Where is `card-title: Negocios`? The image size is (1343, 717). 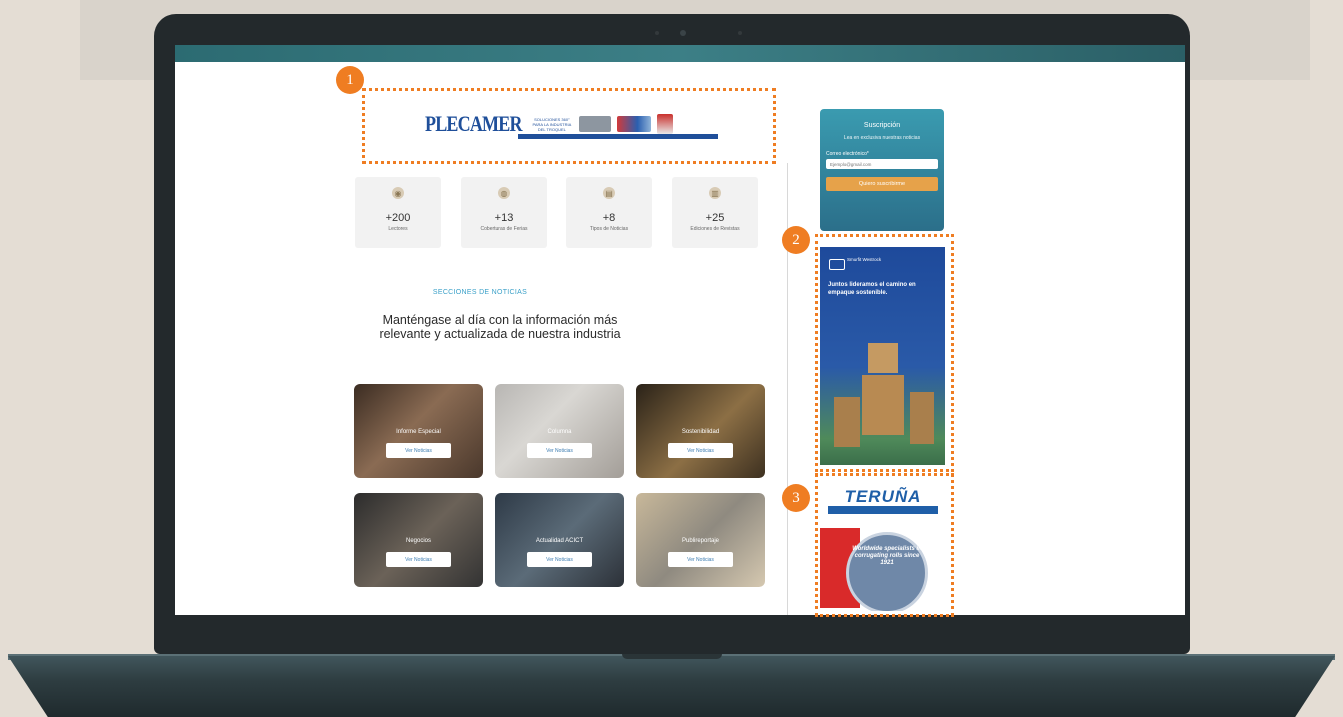 card-title: Negocios is located at coordinates (418, 541).